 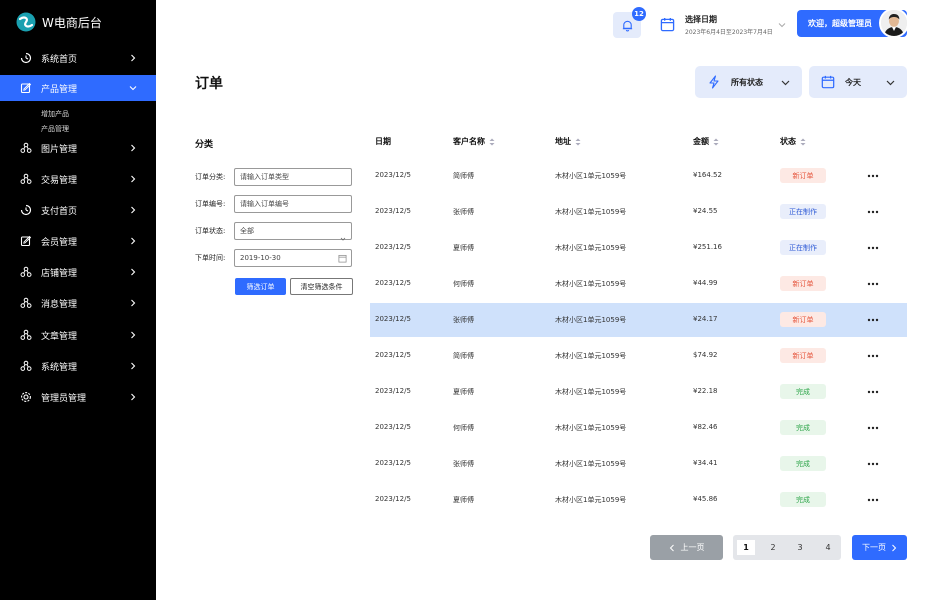 I want to click on table-row: 2023/12/5 夏师傅 木材小区1单元1059号 ¥251.16 正在制作, so click(x=638, y=248).